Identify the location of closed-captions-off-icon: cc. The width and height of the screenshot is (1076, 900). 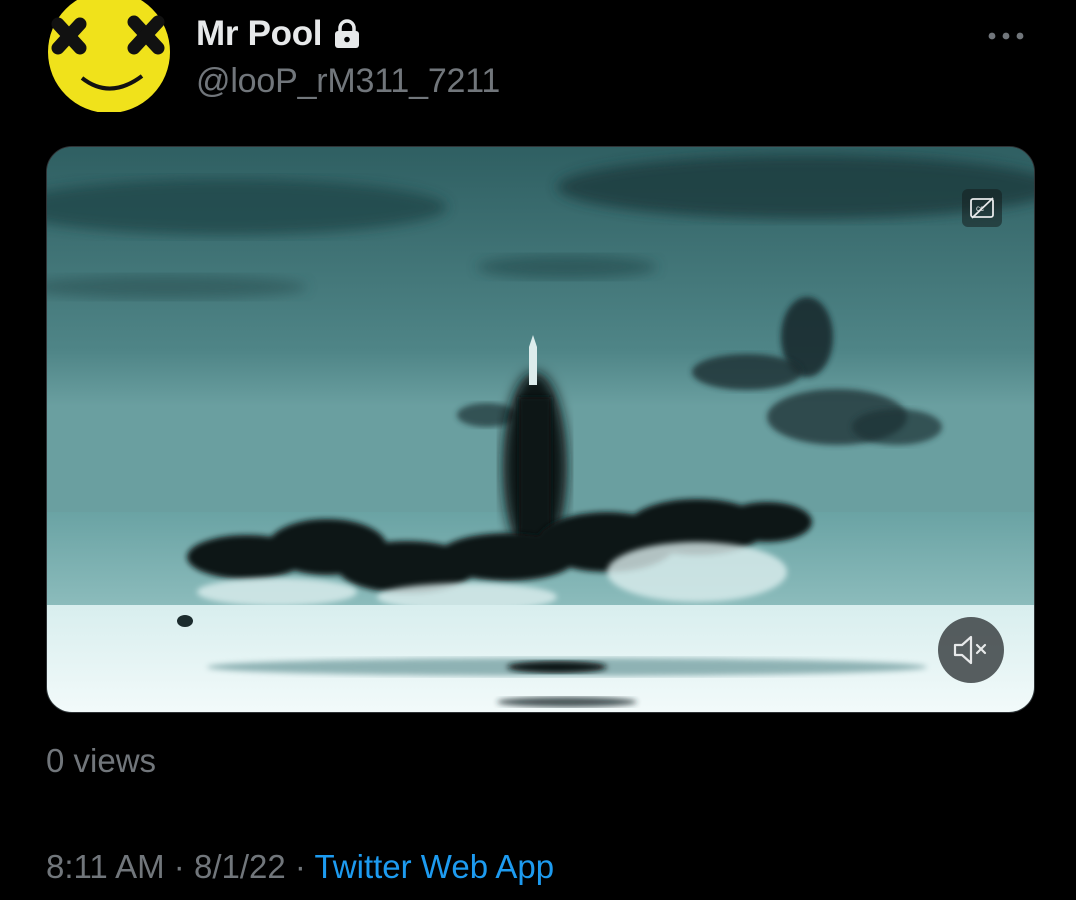
(982, 208).